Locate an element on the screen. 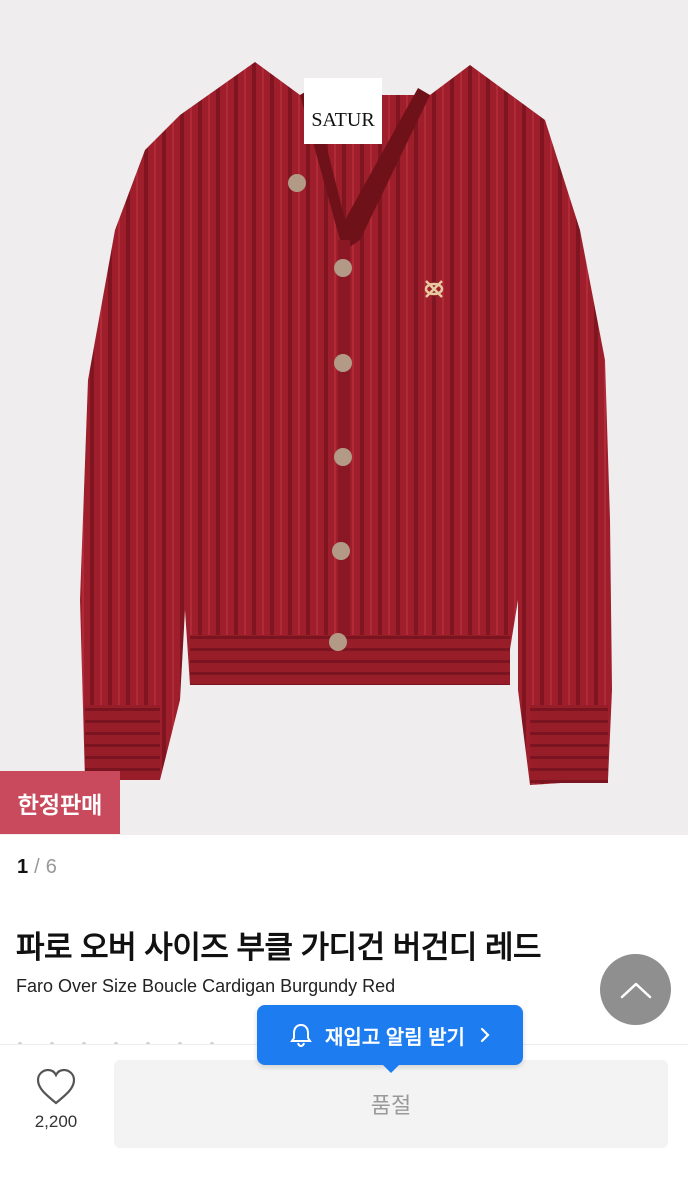  restock-alert-button: 재입고 알림 받기 is located at coordinates (390, 1035).